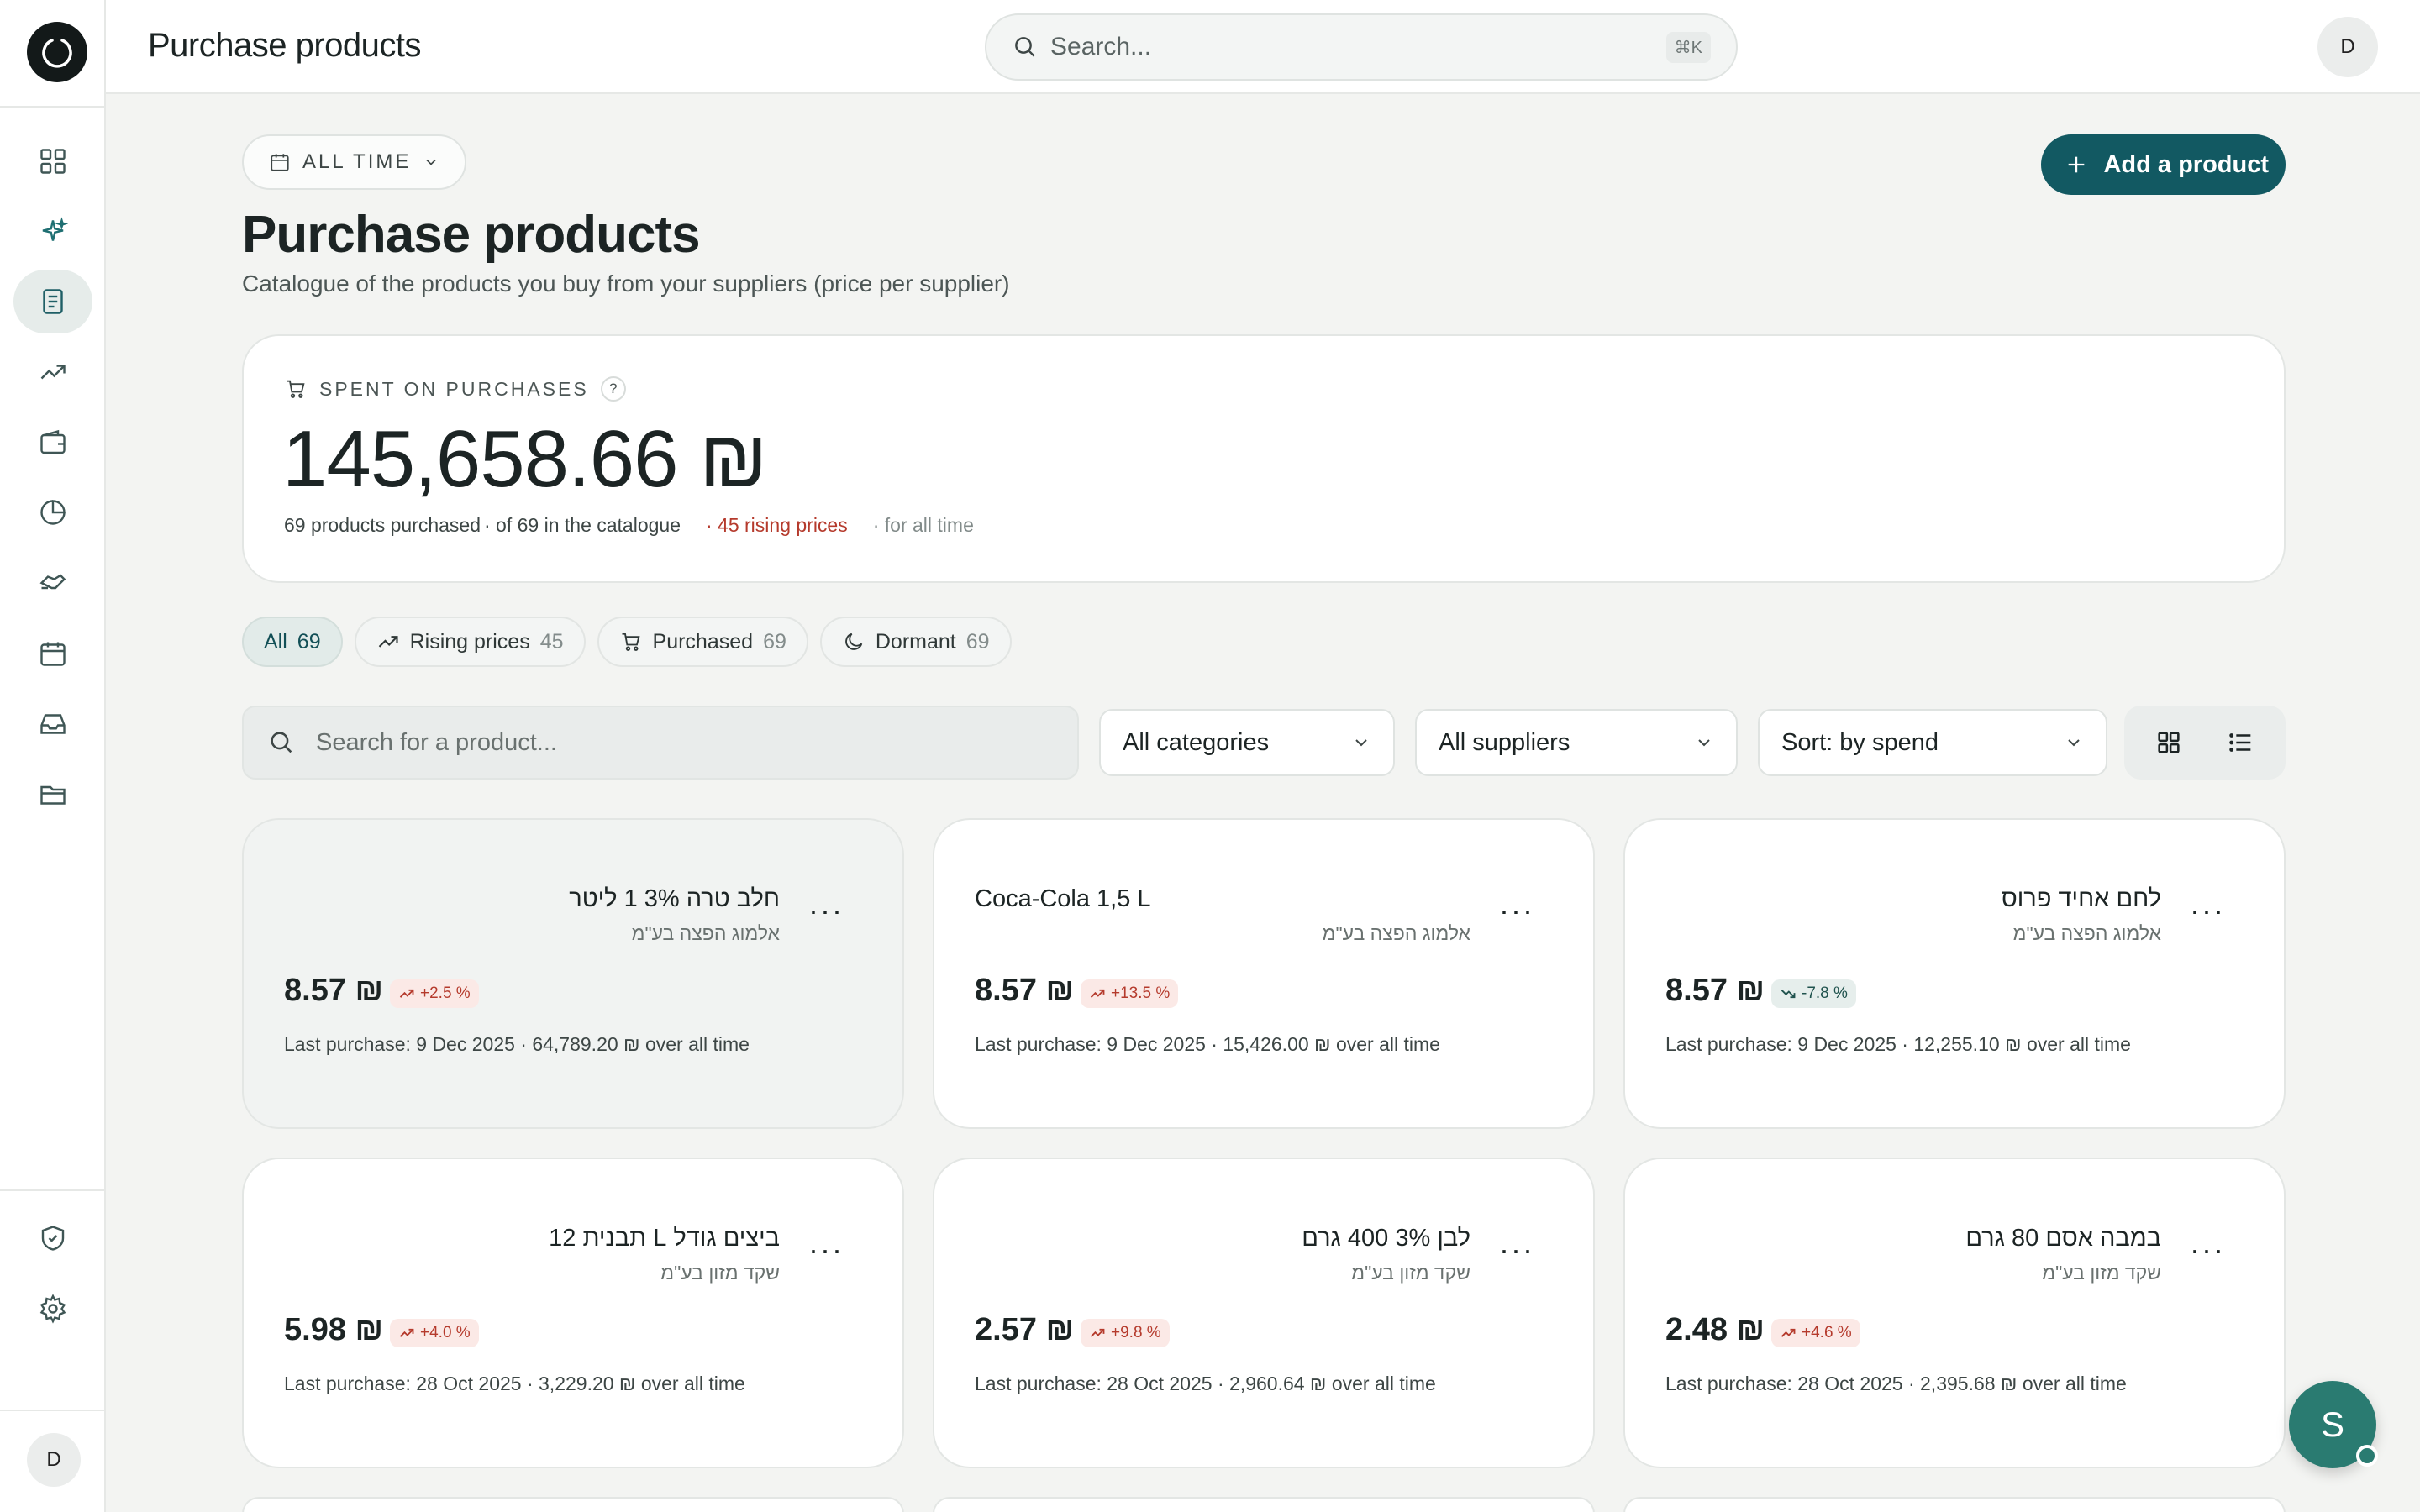 The width and height of the screenshot is (2420, 1512). What do you see at coordinates (1860, 742) in the screenshot?
I see `sort-value: Sort: by spend` at bounding box center [1860, 742].